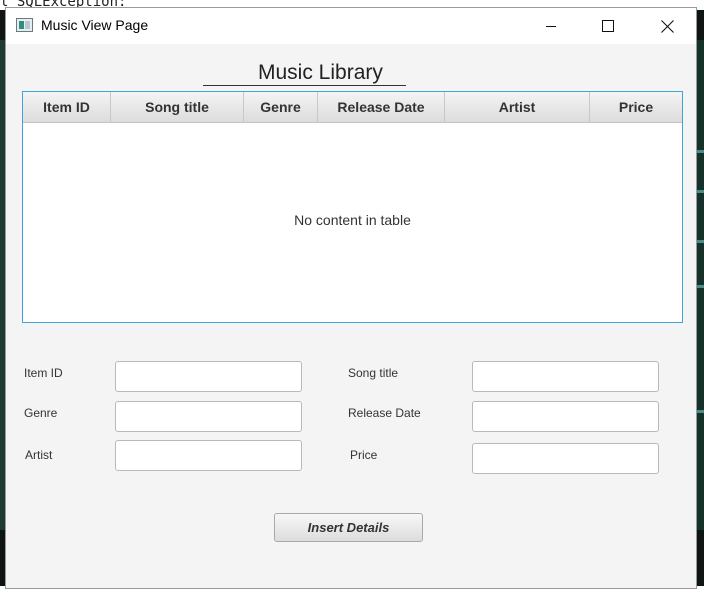 This screenshot has height=599, width=704. Describe the element at coordinates (43, 373) in the screenshot. I see `item-id-label: Item ID` at that location.